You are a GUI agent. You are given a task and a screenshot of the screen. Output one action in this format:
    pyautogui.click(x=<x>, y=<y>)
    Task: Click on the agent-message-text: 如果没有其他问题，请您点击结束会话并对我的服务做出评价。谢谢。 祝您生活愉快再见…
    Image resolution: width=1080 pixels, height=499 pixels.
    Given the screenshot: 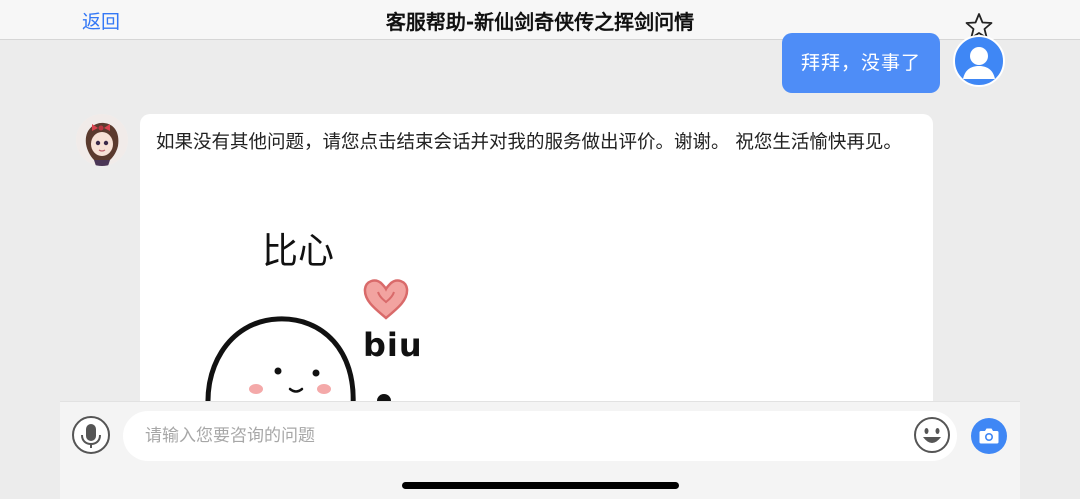 What is the action you would take?
    pyautogui.click(x=529, y=142)
    